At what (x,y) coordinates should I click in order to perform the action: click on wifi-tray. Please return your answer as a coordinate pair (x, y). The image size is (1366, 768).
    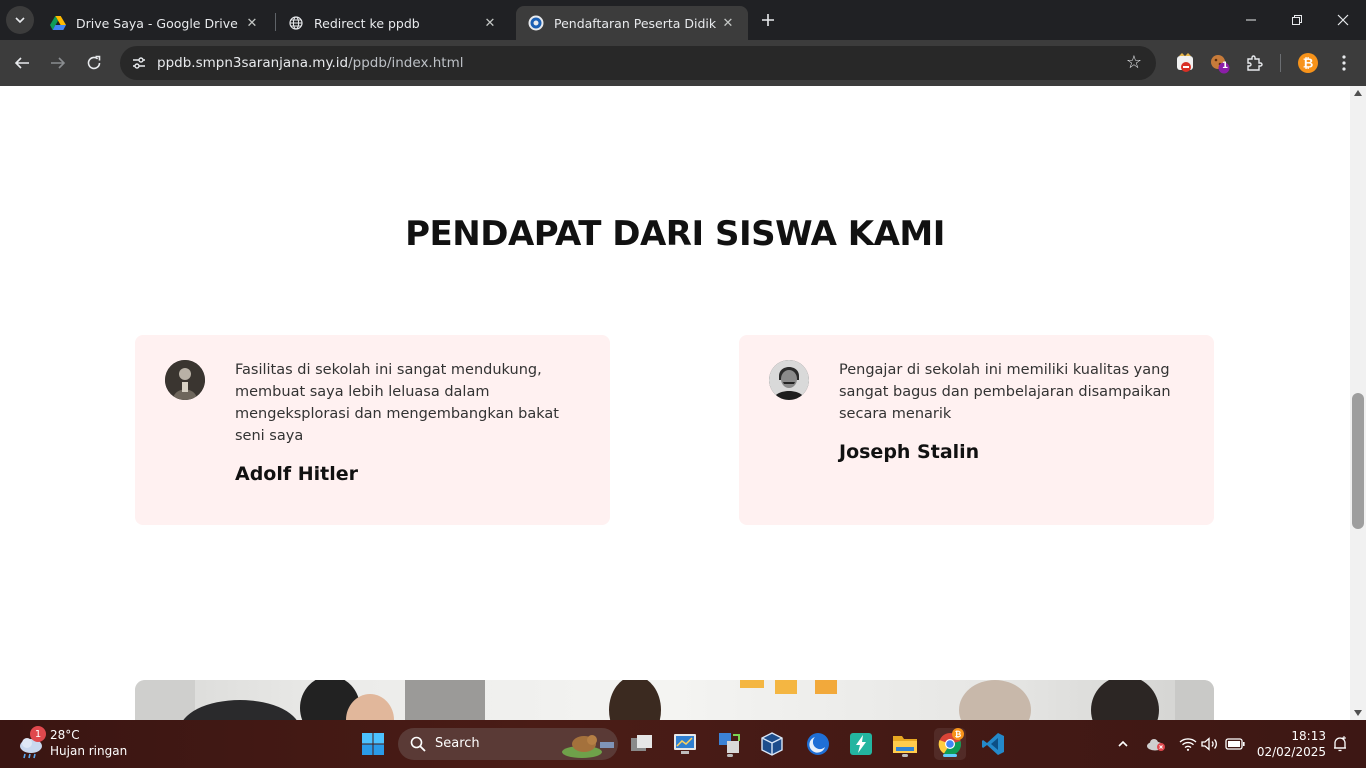
    Looking at the image, I should click on (1188, 744).